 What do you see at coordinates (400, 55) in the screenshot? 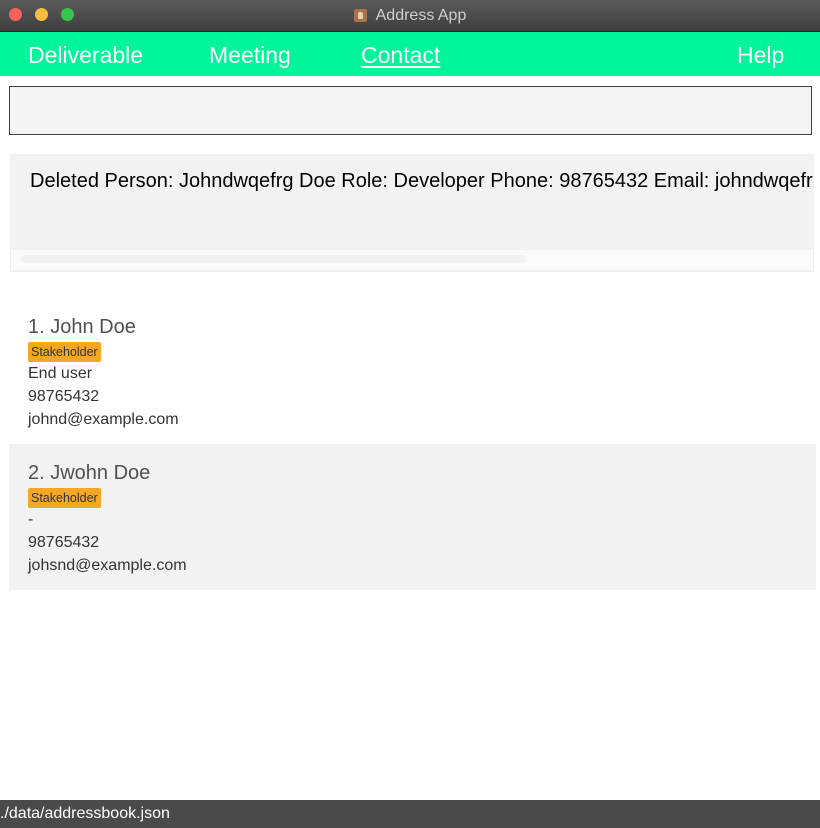
I see `menu-contact: Contact` at bounding box center [400, 55].